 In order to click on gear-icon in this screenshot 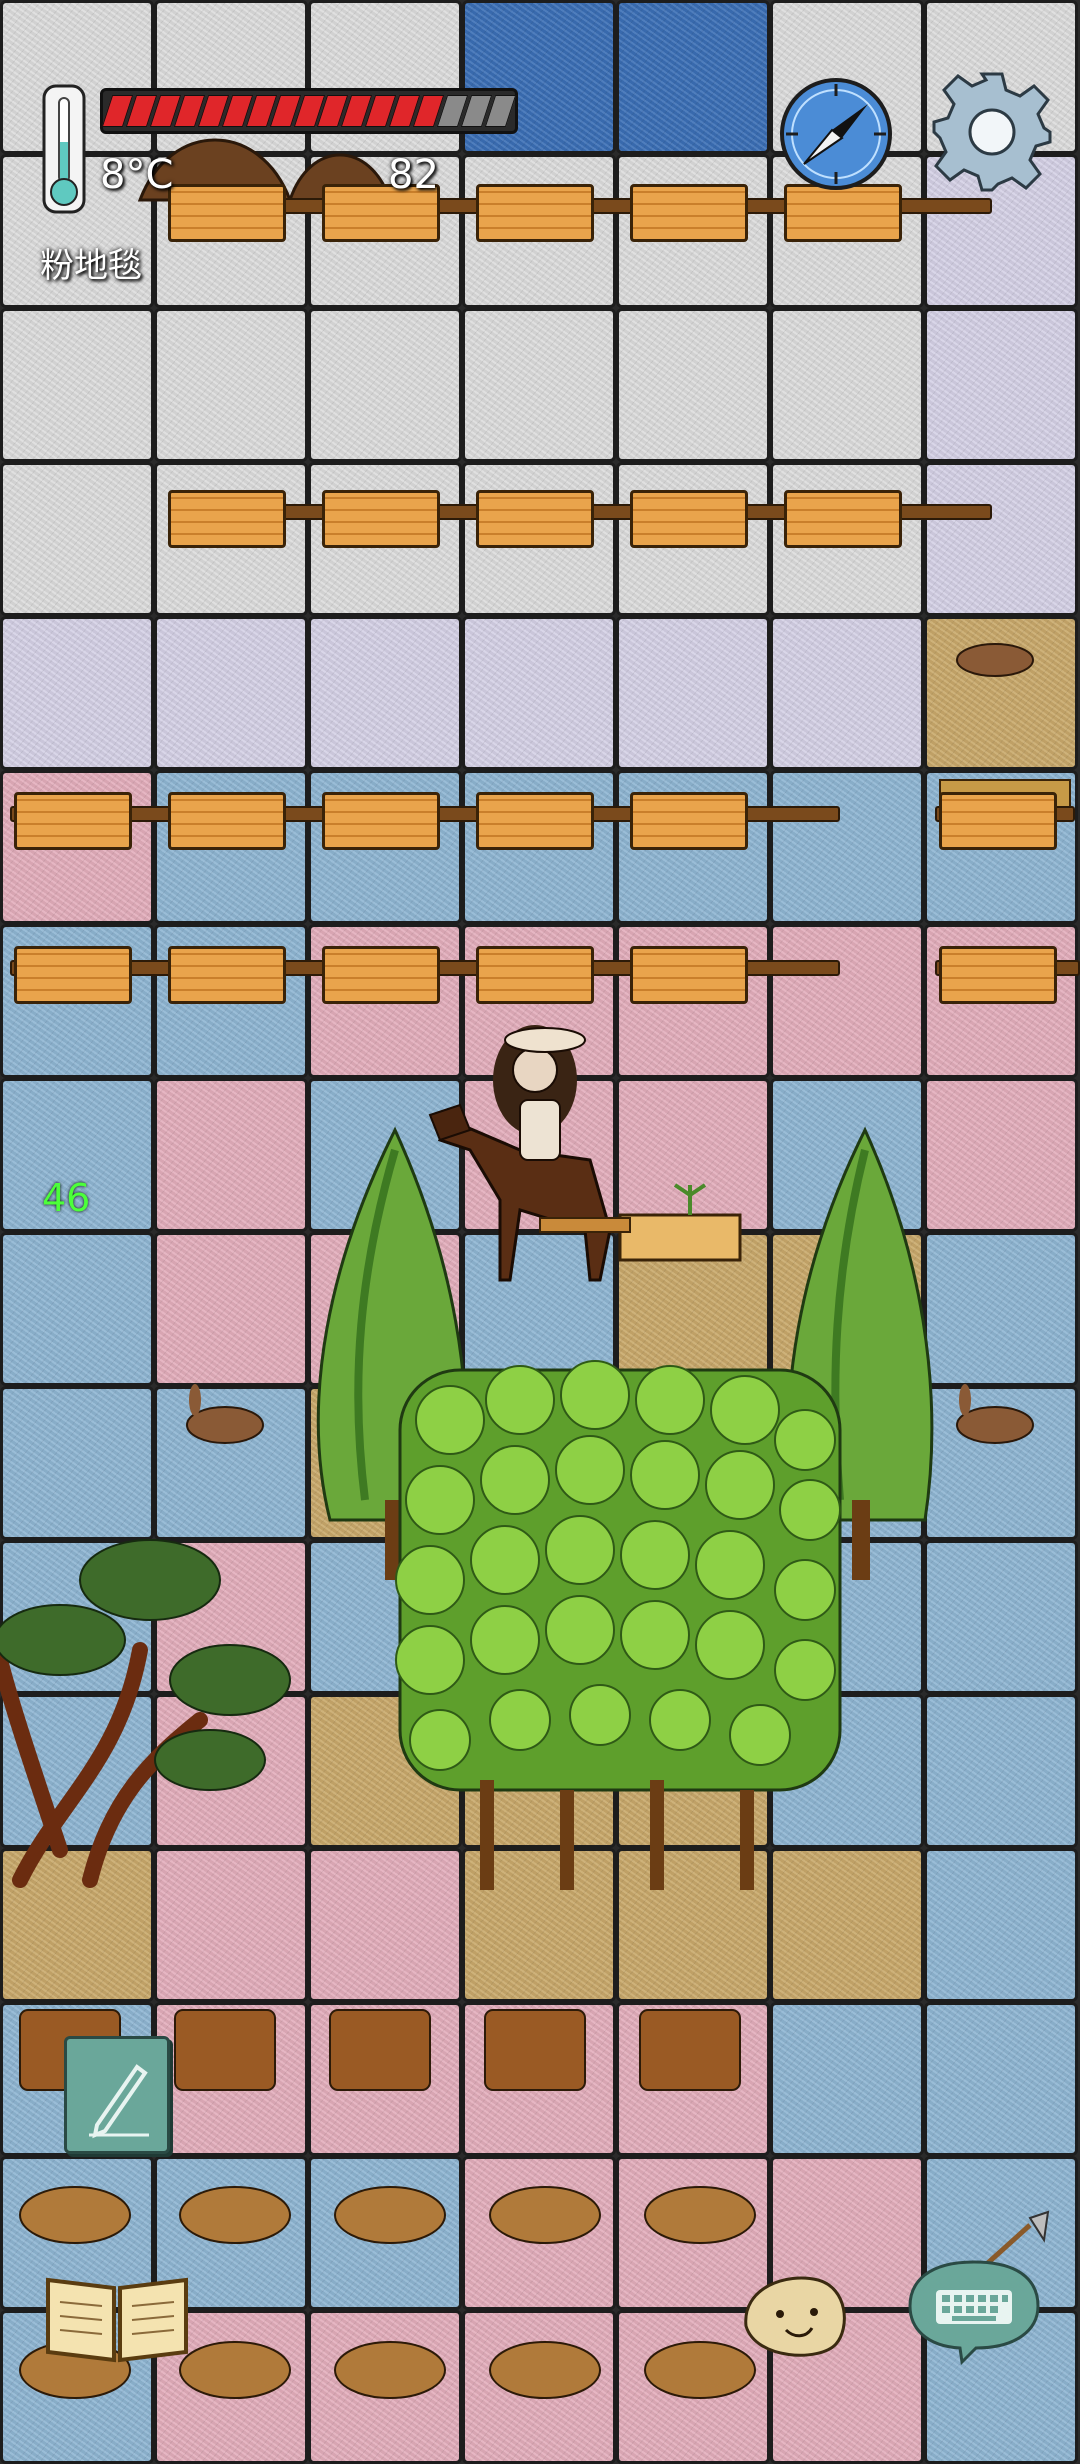, I will do `click(992, 132)`.